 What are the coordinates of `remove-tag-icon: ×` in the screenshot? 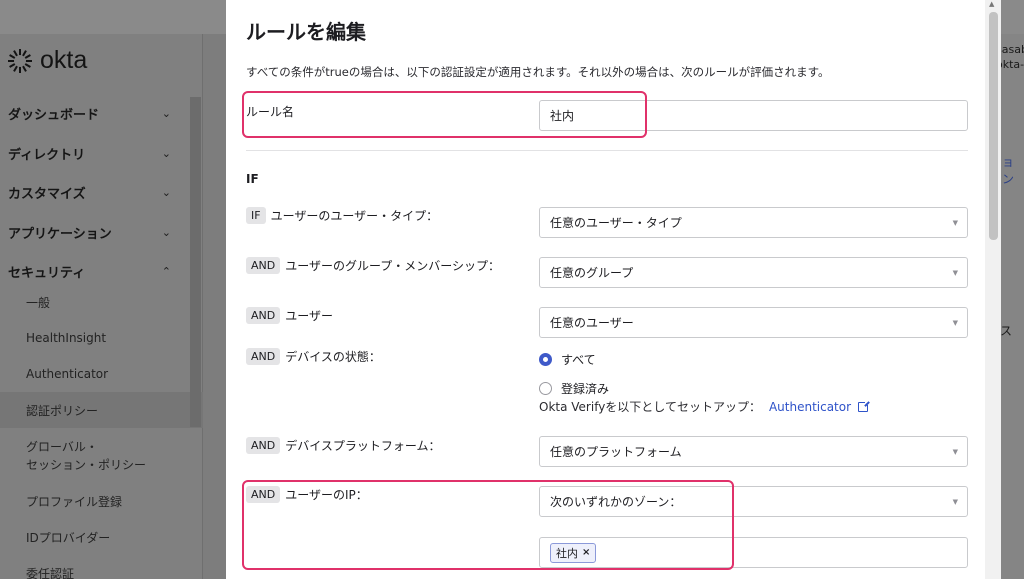 It's located at (586, 552).